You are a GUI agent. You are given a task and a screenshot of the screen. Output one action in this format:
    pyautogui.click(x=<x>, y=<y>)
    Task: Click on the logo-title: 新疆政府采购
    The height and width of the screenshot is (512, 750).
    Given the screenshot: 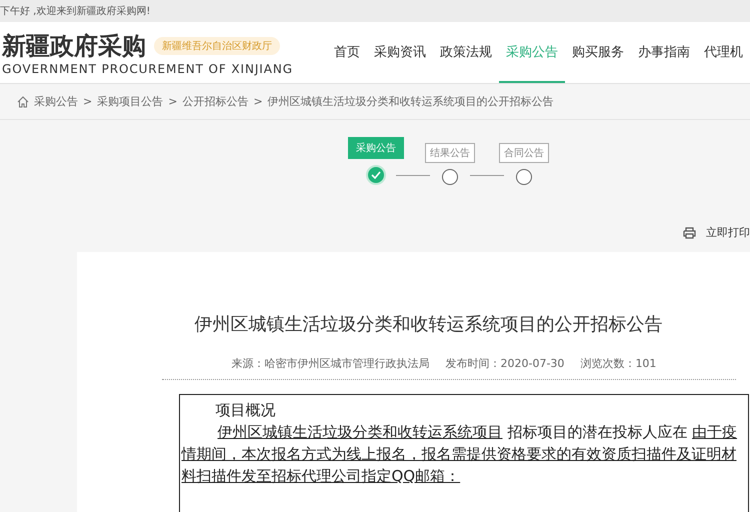 What is the action you would take?
    pyautogui.click(x=74, y=46)
    